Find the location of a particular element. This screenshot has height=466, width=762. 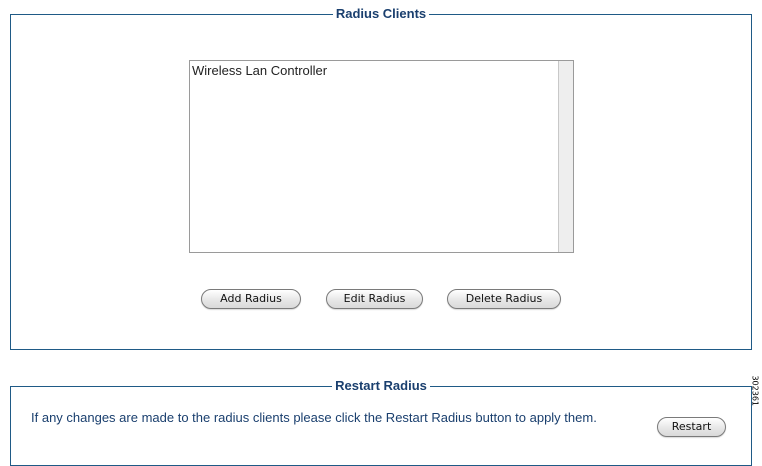

edit-radius-button: Edit Radius is located at coordinates (374, 299).